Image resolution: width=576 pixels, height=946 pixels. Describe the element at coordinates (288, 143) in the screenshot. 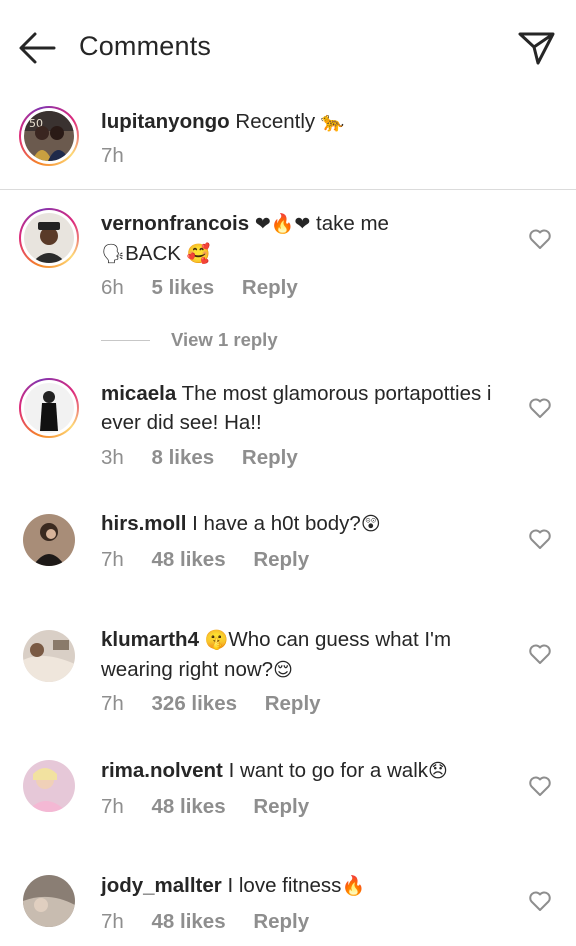

I see `post-caption: 50 lupitanyongo Recently 🐆 7h` at that location.